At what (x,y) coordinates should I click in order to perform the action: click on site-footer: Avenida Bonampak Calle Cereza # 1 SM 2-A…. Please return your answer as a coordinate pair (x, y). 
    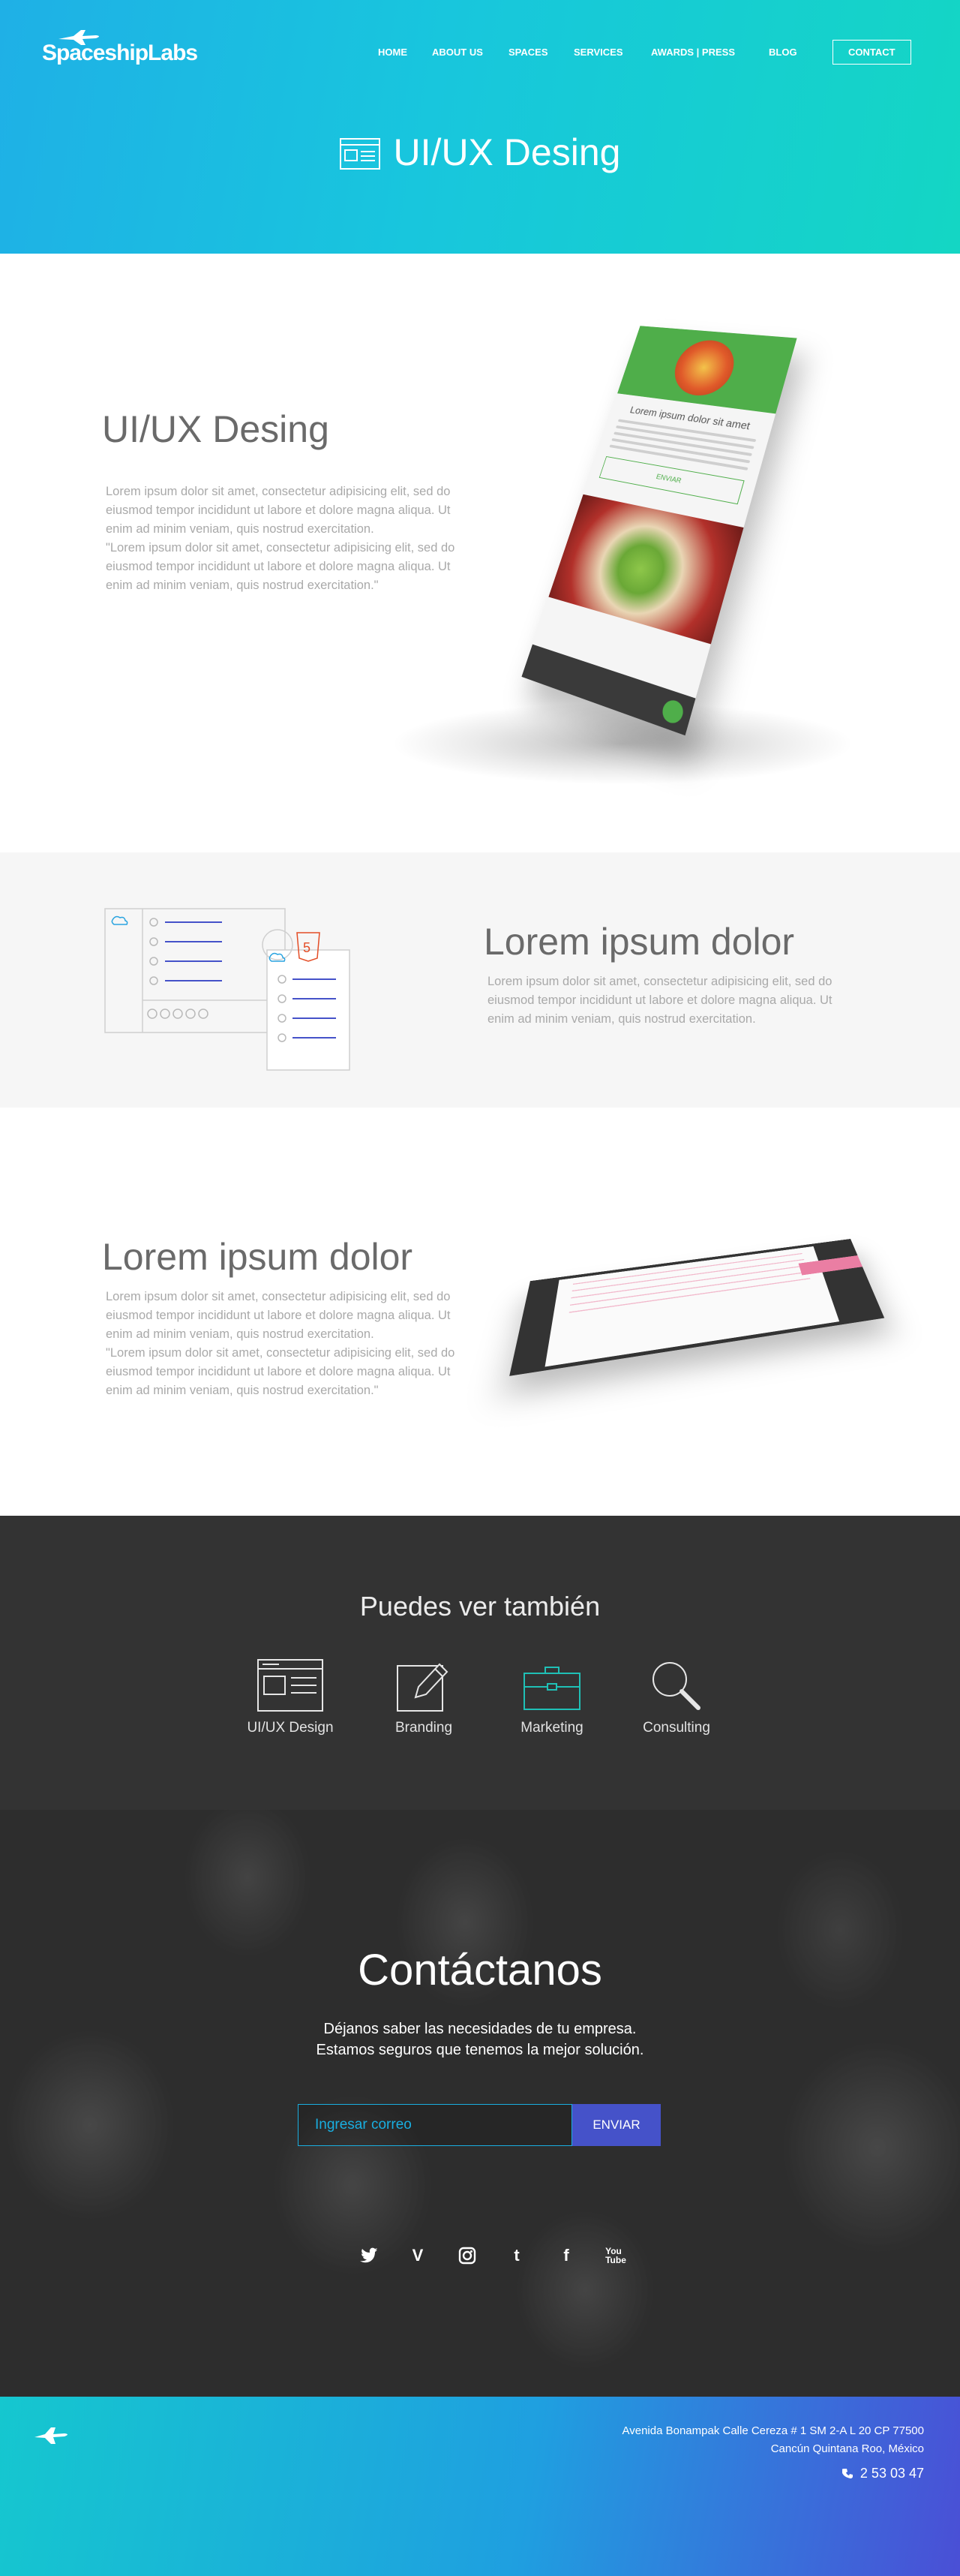
    Looking at the image, I should click on (480, 2486).